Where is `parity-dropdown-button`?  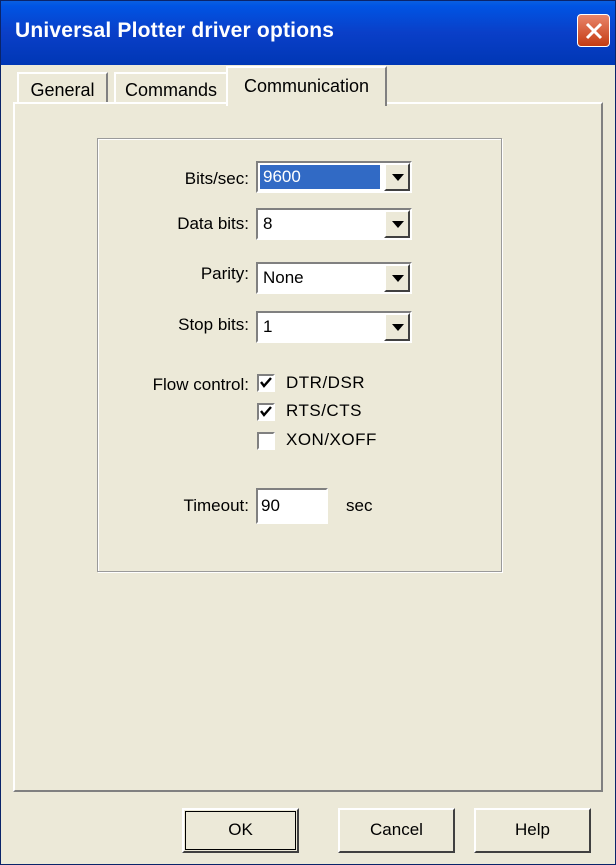 parity-dropdown-button is located at coordinates (397, 278).